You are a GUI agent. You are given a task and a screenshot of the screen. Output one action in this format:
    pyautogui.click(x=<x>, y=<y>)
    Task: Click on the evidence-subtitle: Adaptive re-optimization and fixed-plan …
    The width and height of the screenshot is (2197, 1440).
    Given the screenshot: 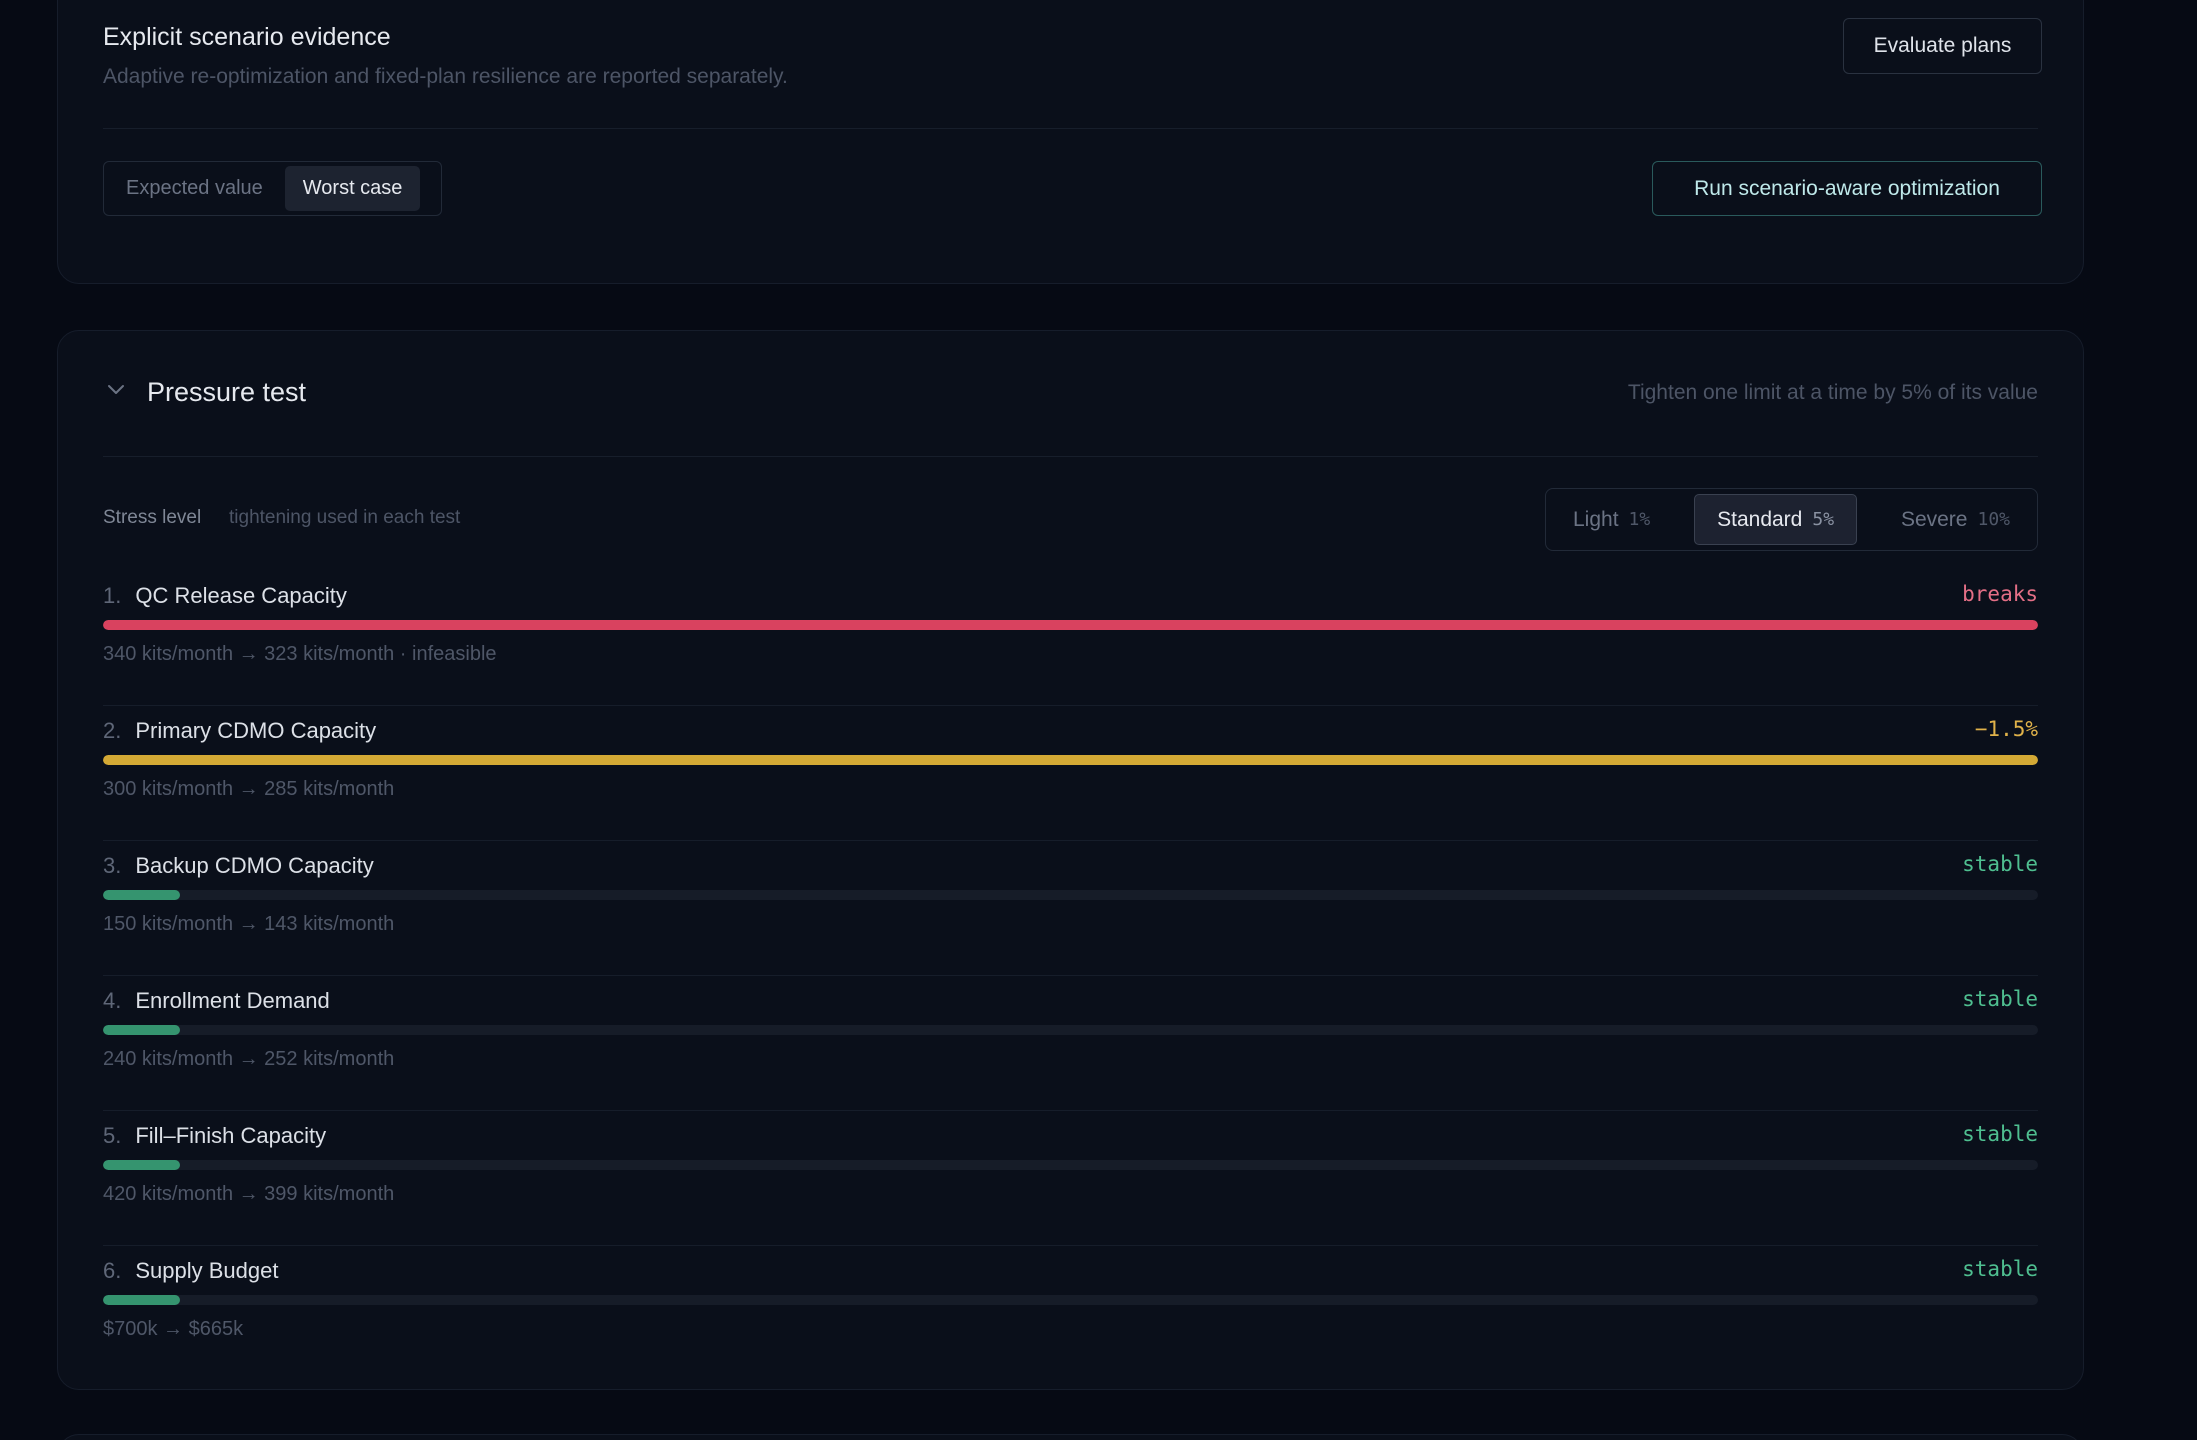 What is the action you would take?
    pyautogui.click(x=445, y=76)
    